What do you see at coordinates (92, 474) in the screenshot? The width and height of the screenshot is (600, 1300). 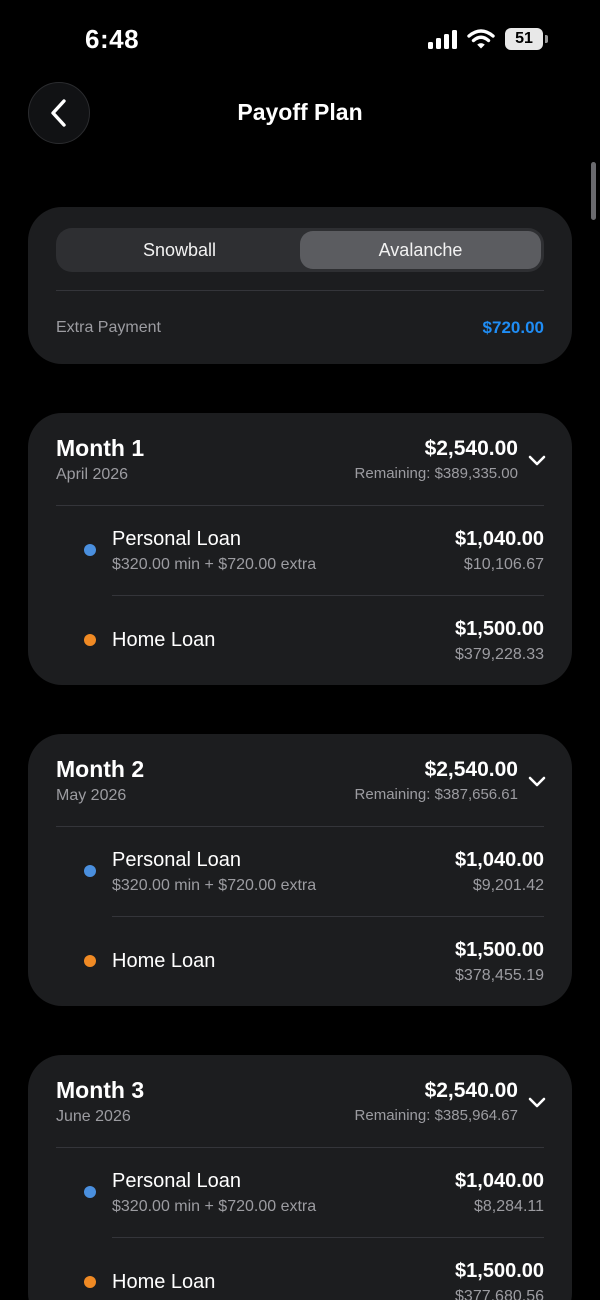 I see `month-date: April 2026` at bounding box center [92, 474].